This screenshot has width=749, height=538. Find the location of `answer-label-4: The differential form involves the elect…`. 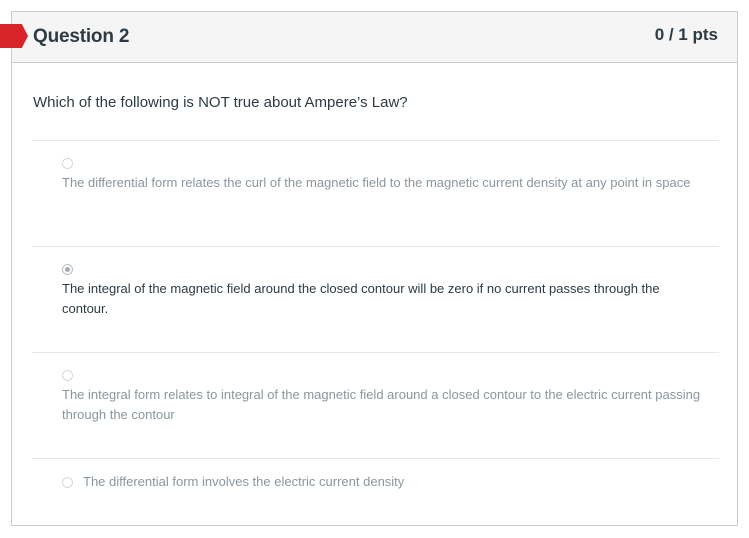

answer-label-4: The differential form involves the elect… is located at coordinates (403, 482).